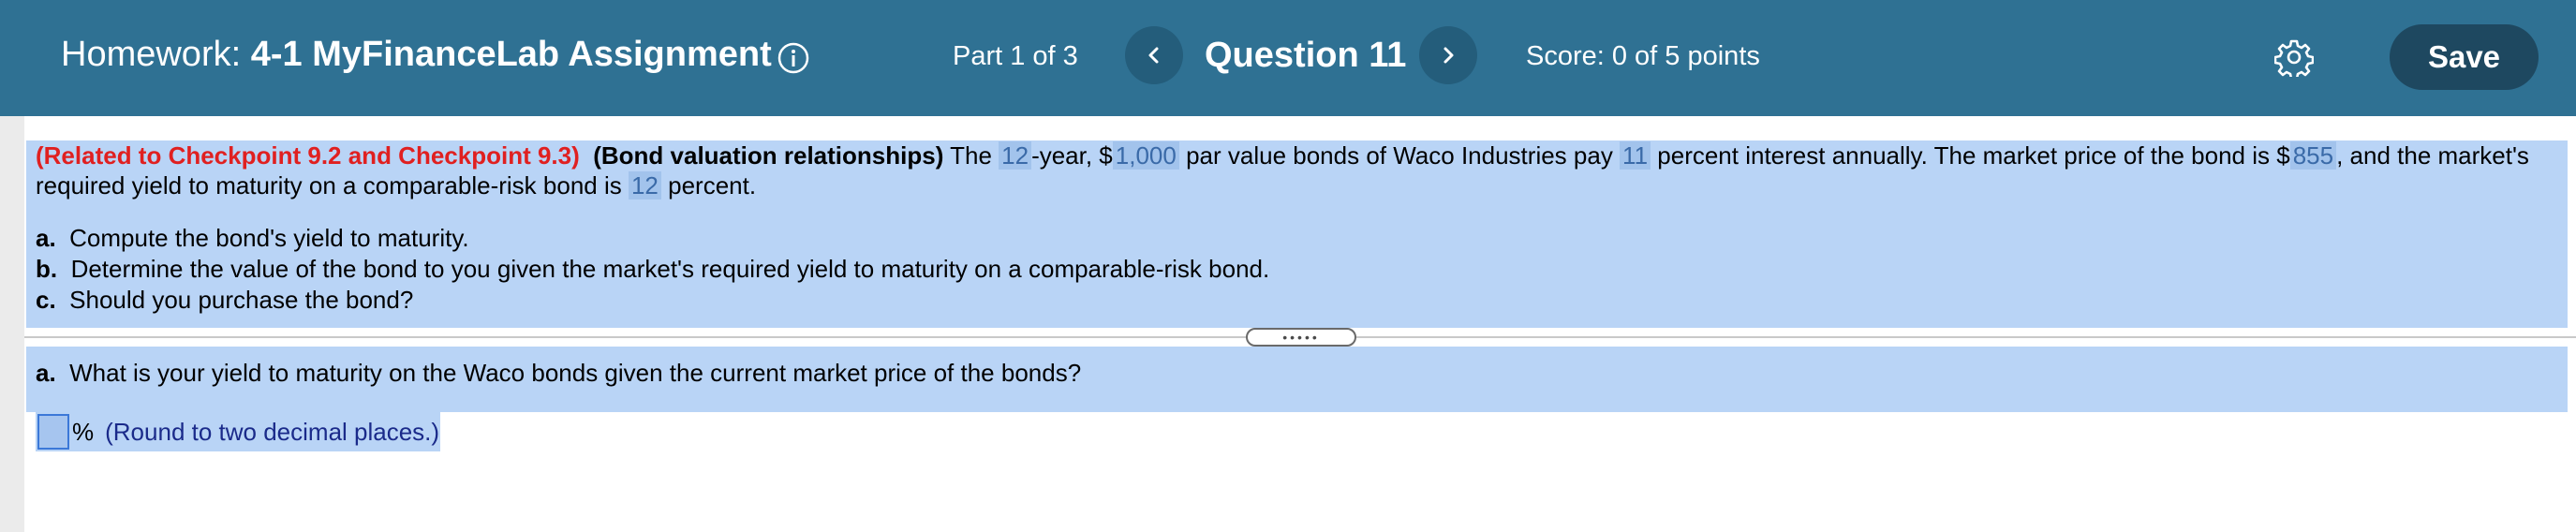  What do you see at coordinates (269, 238) in the screenshot?
I see `part-text: Compute the bond's yield to maturity.` at bounding box center [269, 238].